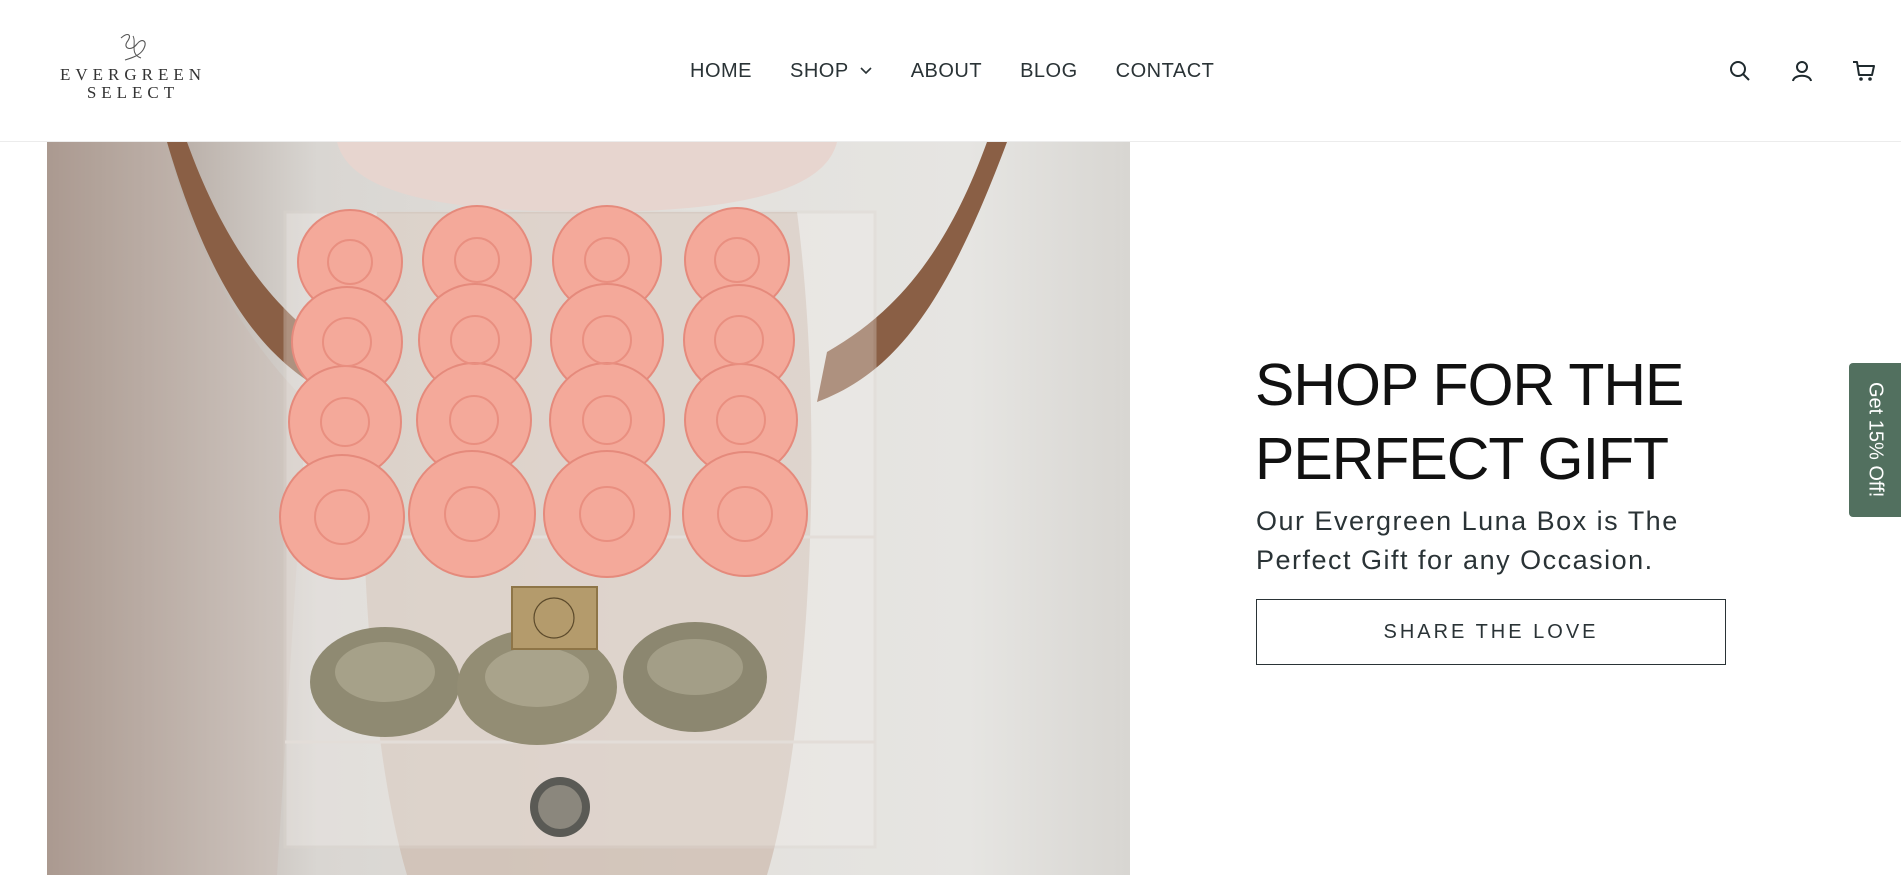  I want to click on header-icons, so click(1784, 71).